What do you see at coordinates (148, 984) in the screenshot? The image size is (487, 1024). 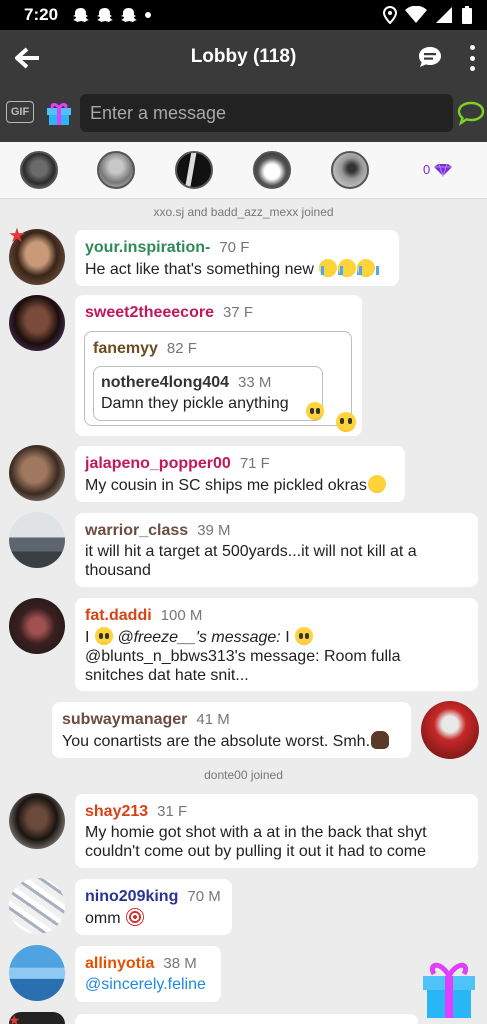 I see `mention-link: @sincerely.feline` at bounding box center [148, 984].